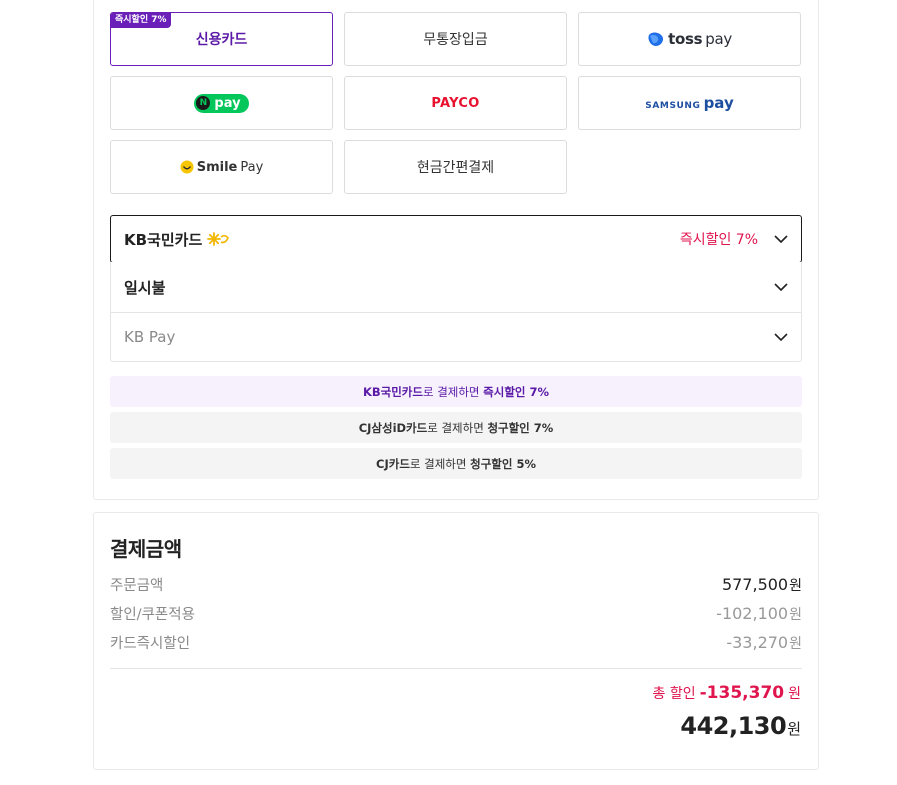 The width and height of the screenshot is (897, 785). I want to click on toss-pay-logo: toss pay, so click(689, 39).